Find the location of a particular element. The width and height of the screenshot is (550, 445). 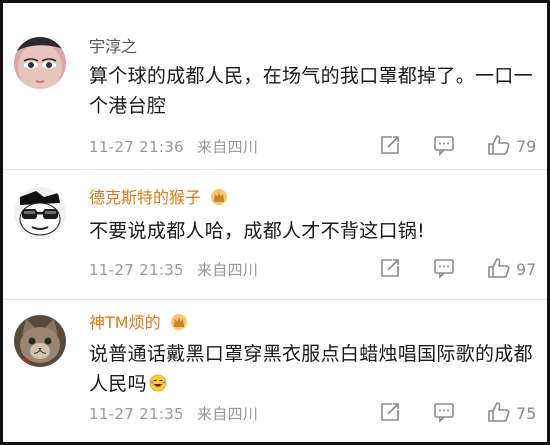

comment-text: 不要说成都人哈，成都人才不背这口锅! is located at coordinates (257, 231).